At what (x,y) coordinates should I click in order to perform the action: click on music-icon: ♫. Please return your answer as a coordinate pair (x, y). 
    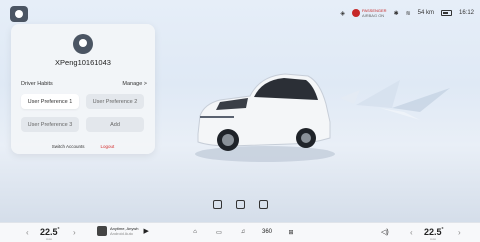
    Looking at the image, I should click on (243, 232).